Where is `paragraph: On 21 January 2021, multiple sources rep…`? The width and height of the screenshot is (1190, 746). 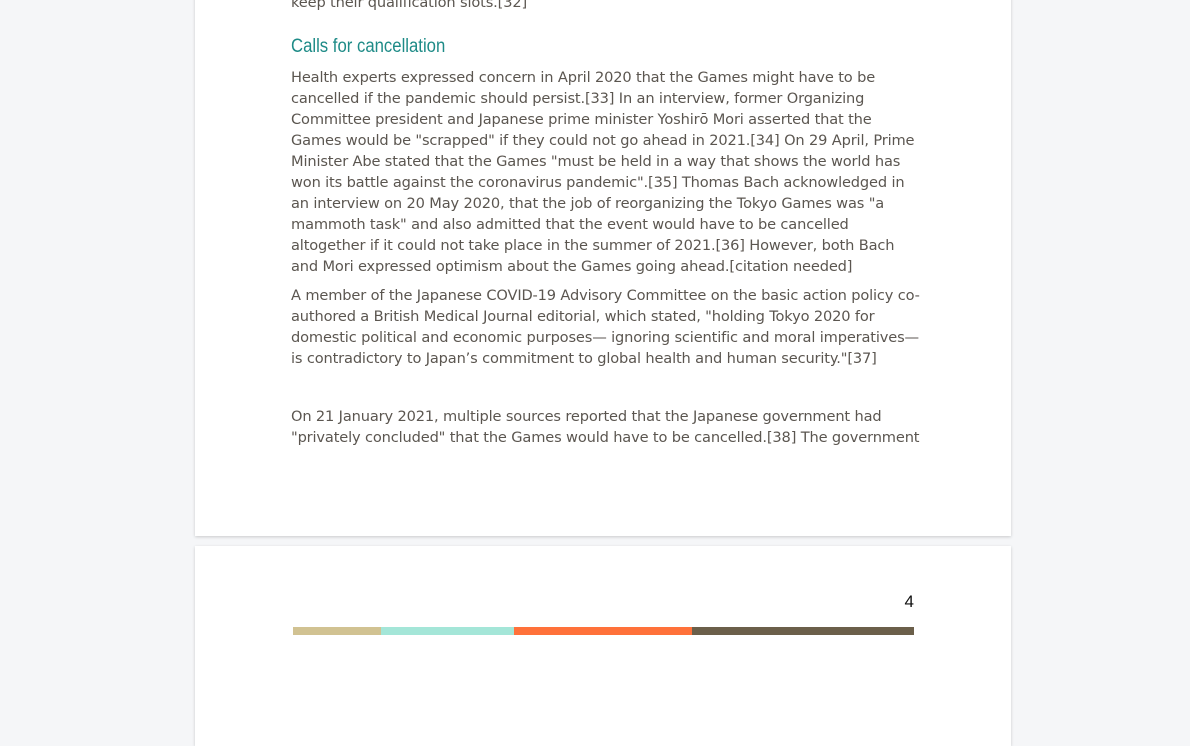 paragraph: On 21 January 2021, multiple sources rep… is located at coordinates (605, 427).